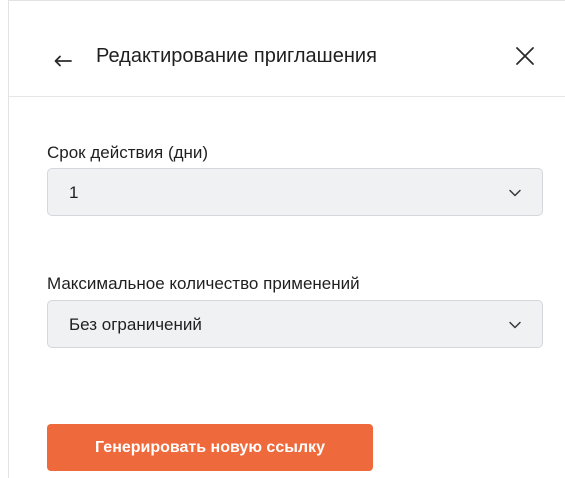  What do you see at coordinates (236, 56) in the screenshot?
I see `page-title: Редактирование приглашения` at bounding box center [236, 56].